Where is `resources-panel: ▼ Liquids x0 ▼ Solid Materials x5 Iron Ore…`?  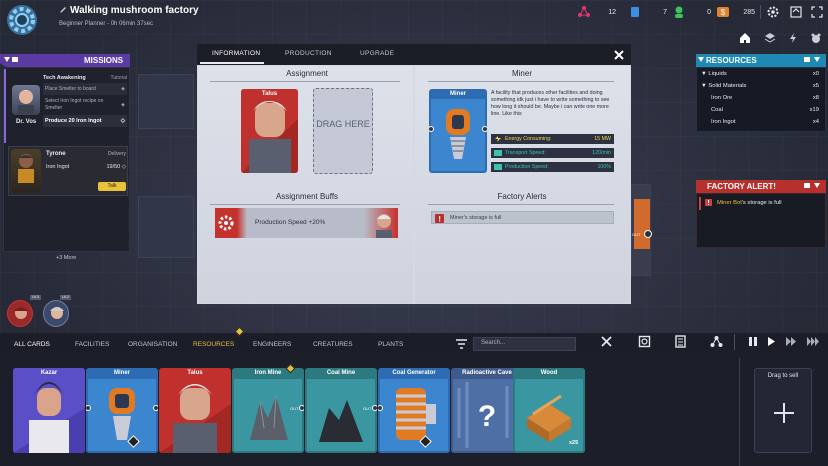 resources-panel: ▼ Liquids x0 ▼ Solid Materials x5 Iron Ore… is located at coordinates (761, 99).